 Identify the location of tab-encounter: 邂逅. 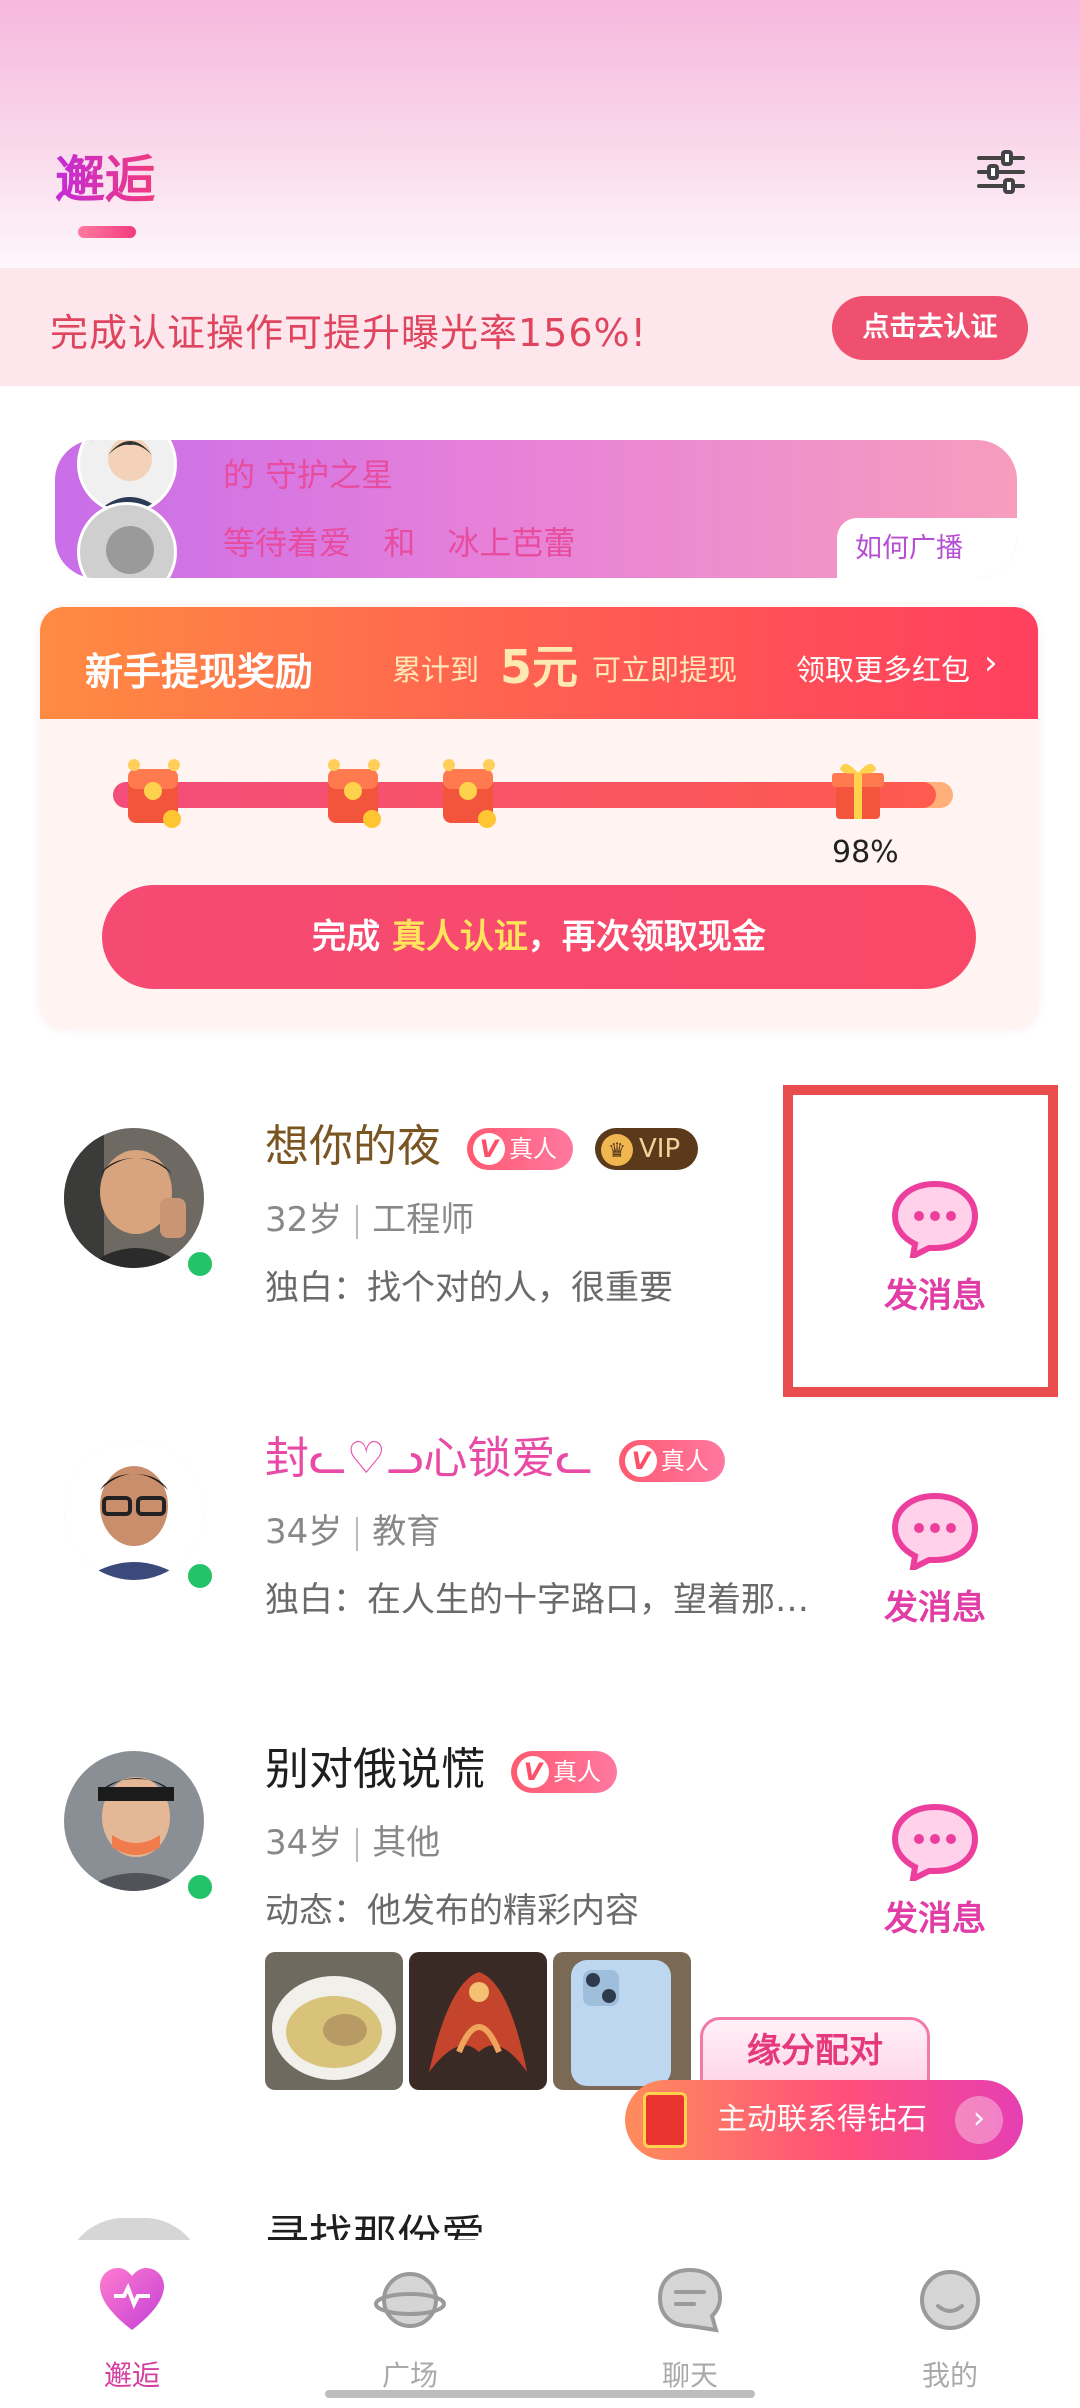
(105, 176).